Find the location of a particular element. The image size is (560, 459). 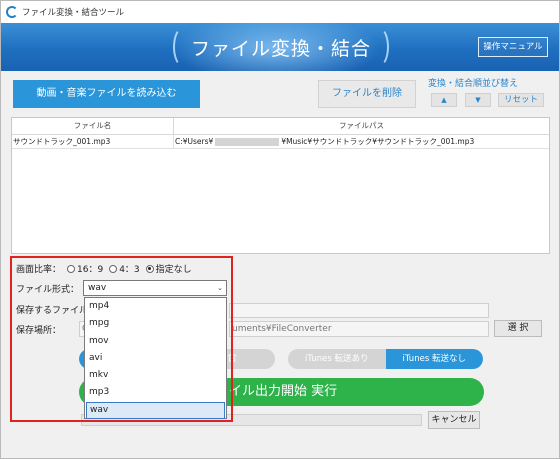

down-arrow-icon: ▼ is located at coordinates (478, 100).